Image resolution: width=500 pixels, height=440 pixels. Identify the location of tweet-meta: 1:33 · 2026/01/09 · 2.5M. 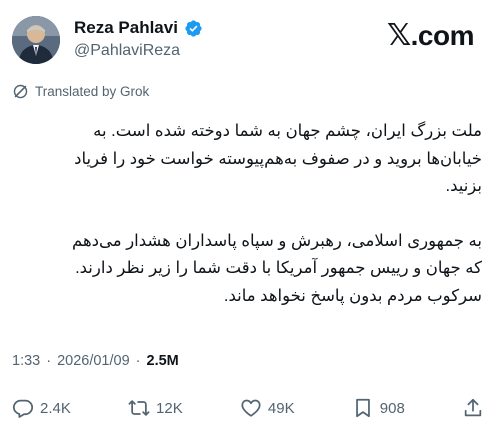
(95, 361).